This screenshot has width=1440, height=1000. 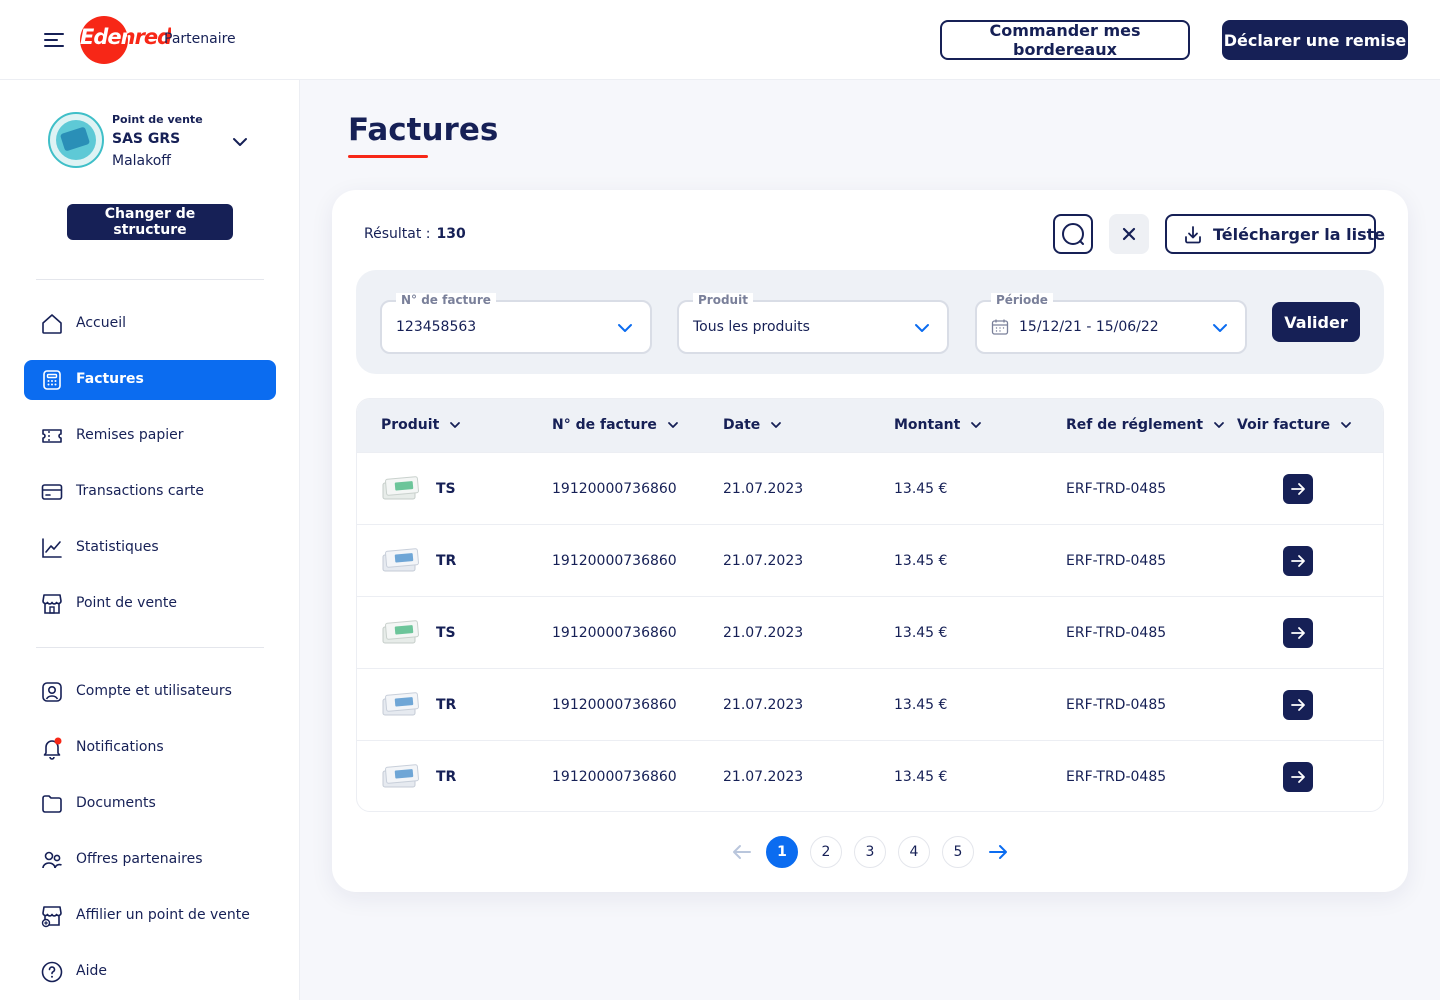 I want to click on order-slips-button: Commander mes bordereaux, so click(x=1065, y=40).